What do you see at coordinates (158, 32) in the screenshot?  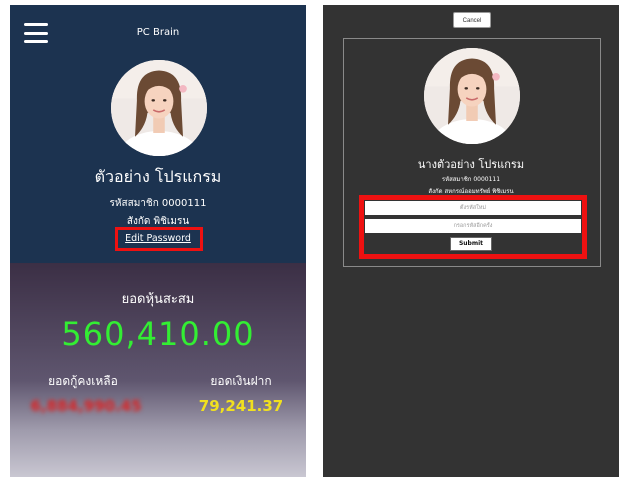 I see `app-title: PC Brain` at bounding box center [158, 32].